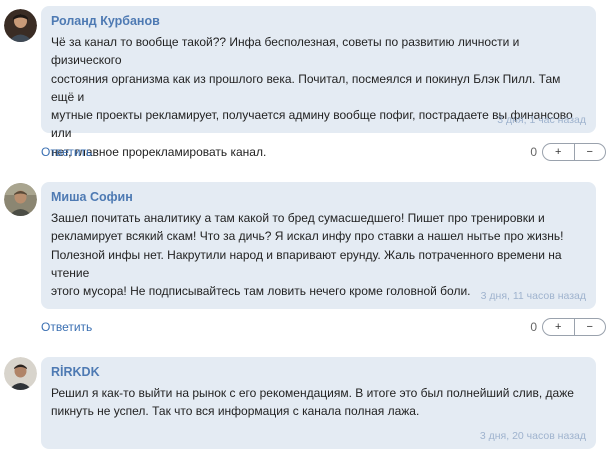 This screenshot has width=609, height=454. I want to click on comment-timestamp: 3 дня, 20 часов назад, so click(533, 436).